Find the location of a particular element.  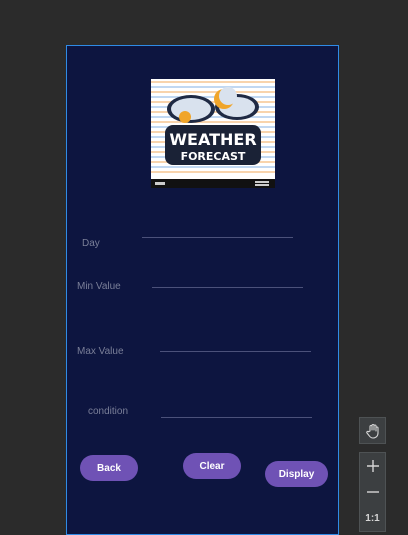

min-value-label: Min Value is located at coordinates (99, 286).